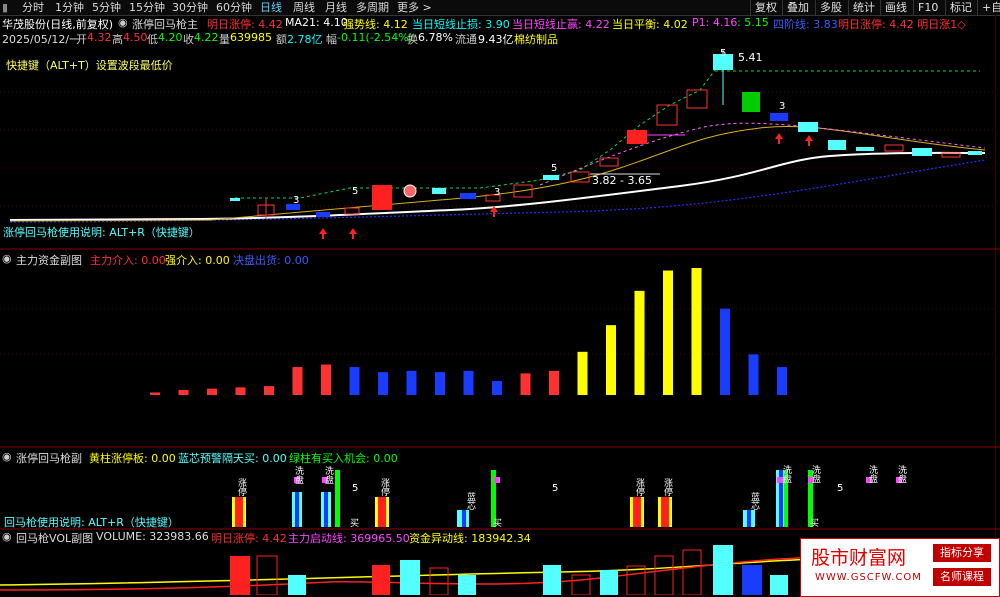 This screenshot has width=1000, height=597. Describe the element at coordinates (815, 524) in the screenshot. I see `buy-tag-3: 买` at that location.